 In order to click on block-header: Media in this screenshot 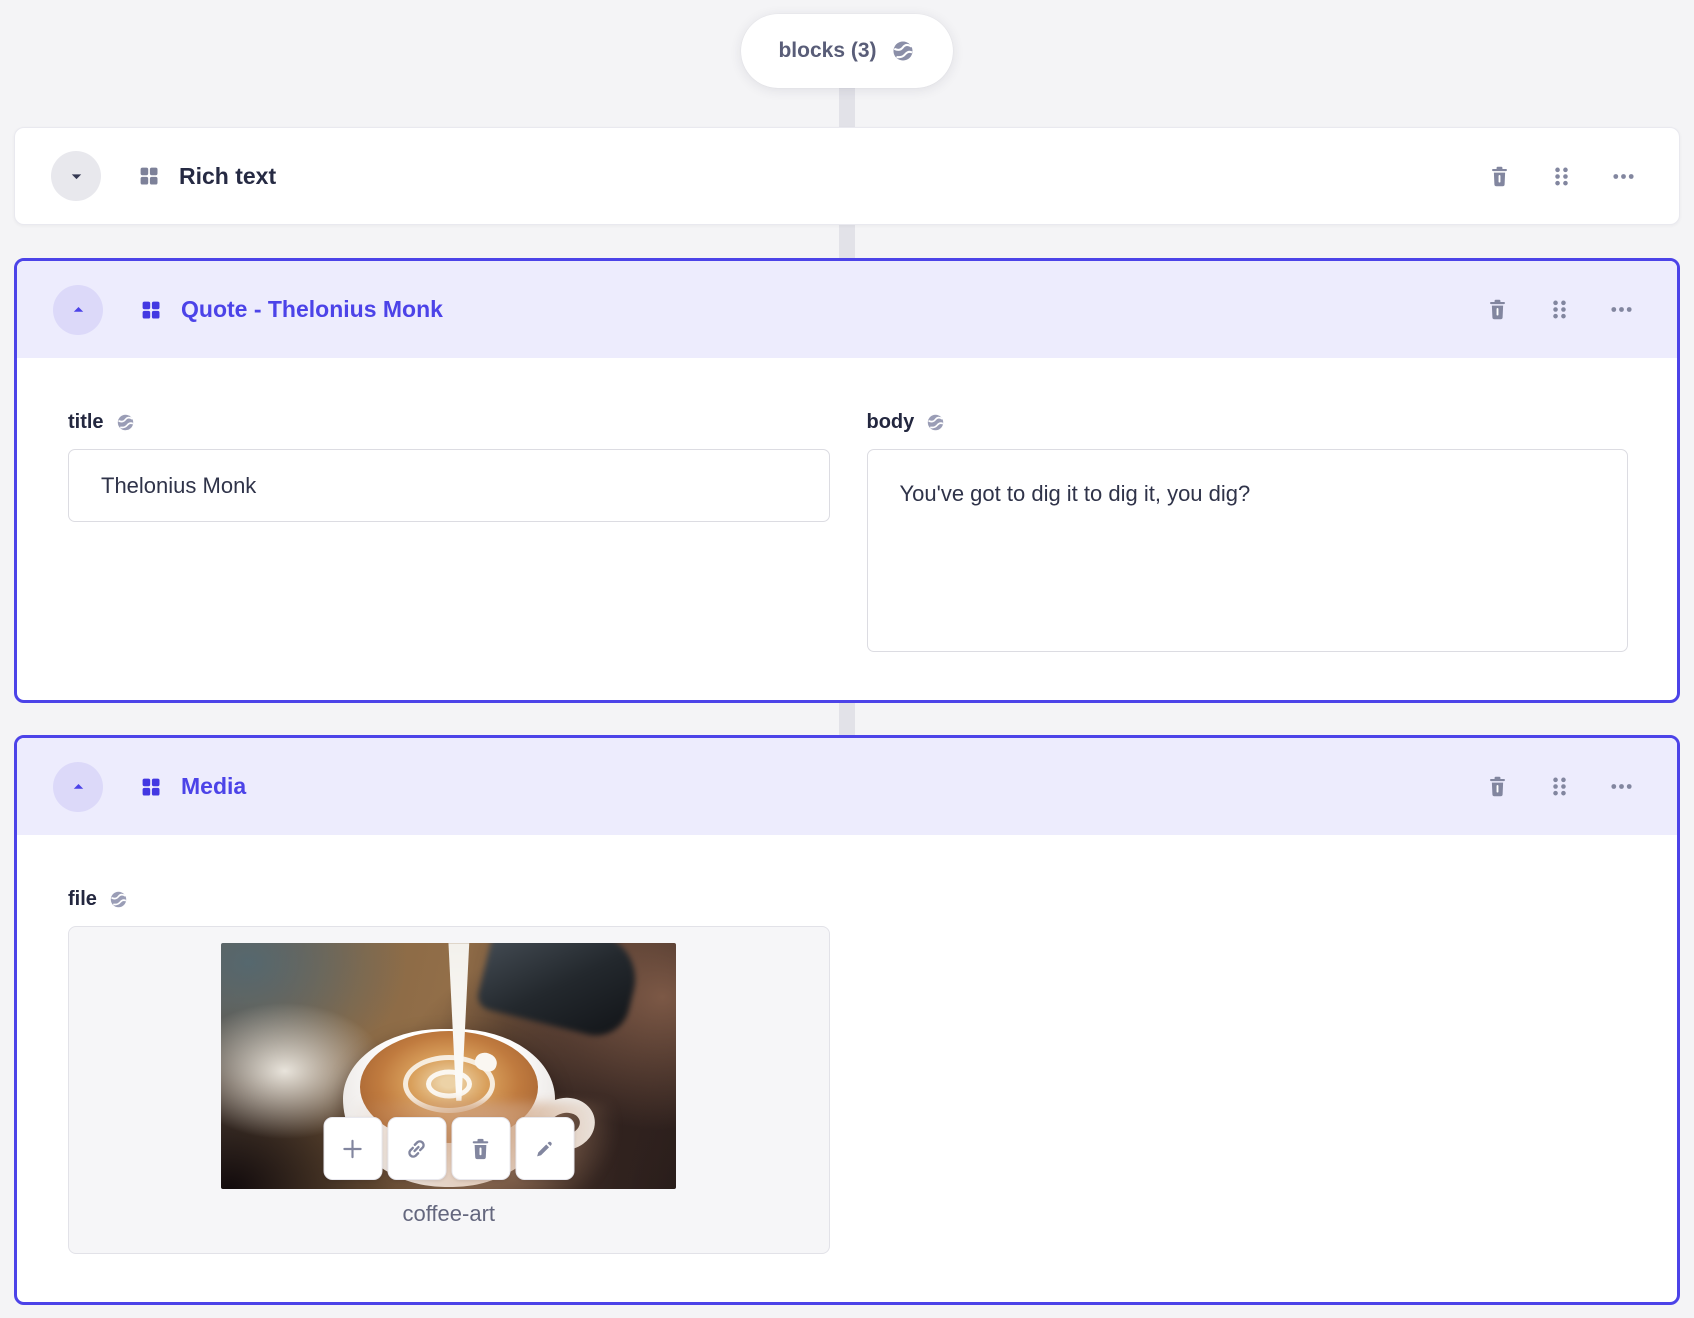, I will do `click(847, 786)`.